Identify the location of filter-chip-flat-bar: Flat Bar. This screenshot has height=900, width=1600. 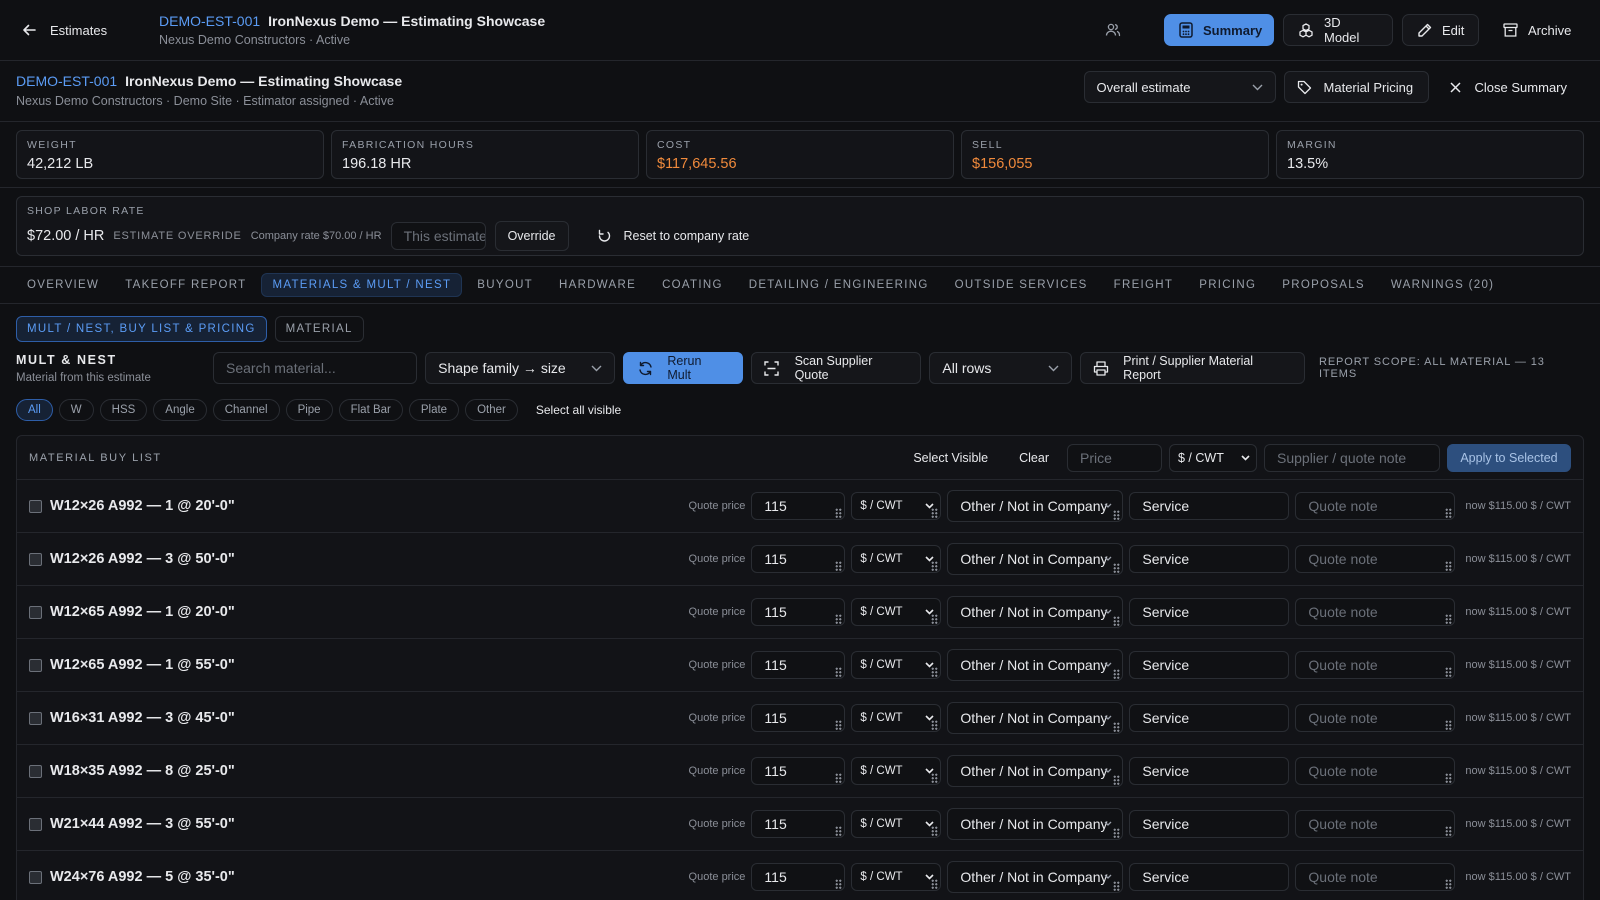
(370, 410).